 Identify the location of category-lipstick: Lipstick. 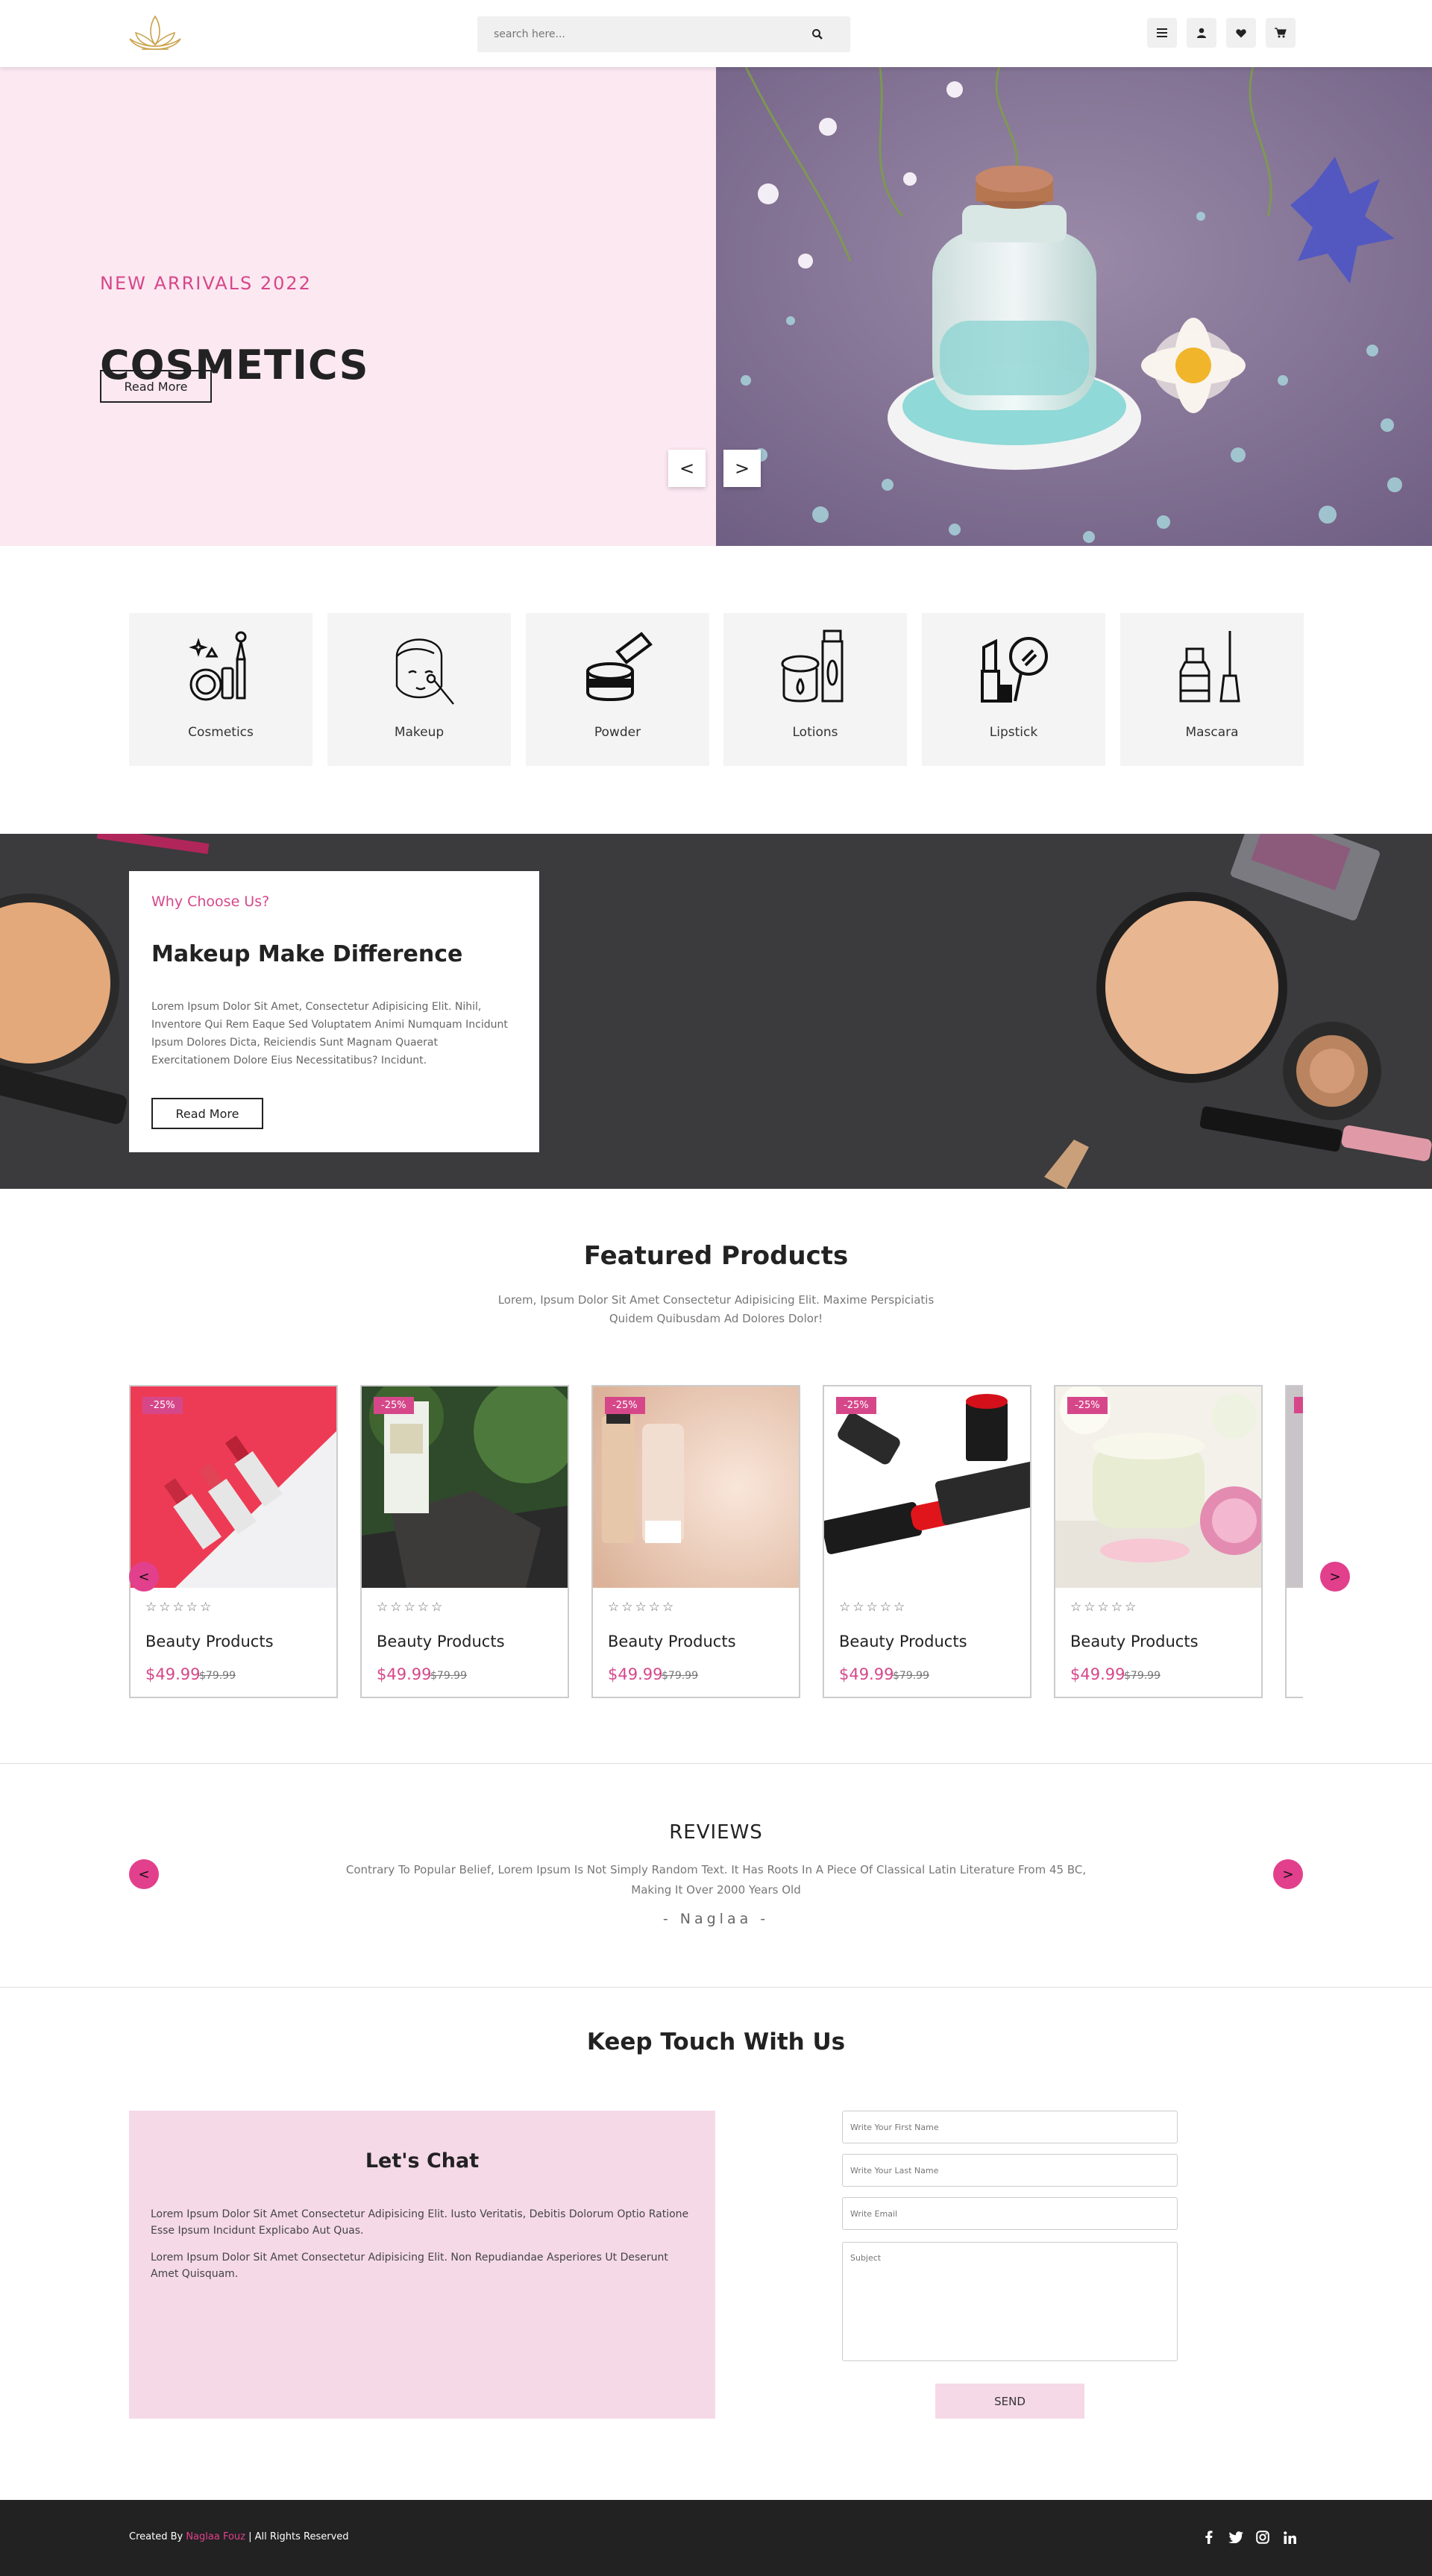
(1013, 690).